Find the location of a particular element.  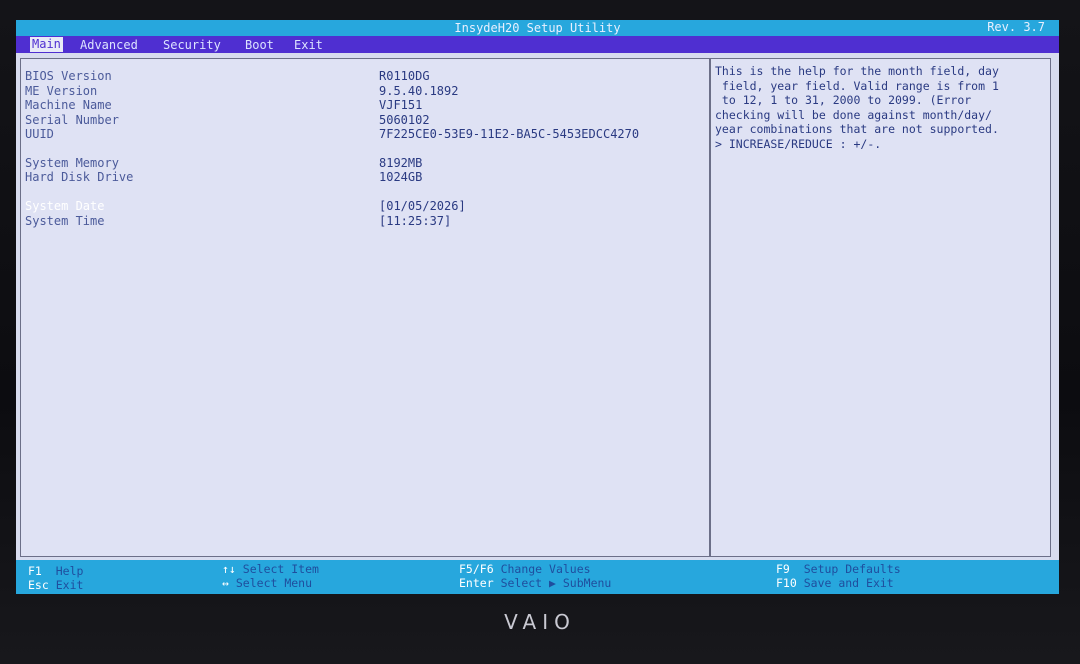

hard-disk-label: Hard Disk Drive is located at coordinates (79, 177).